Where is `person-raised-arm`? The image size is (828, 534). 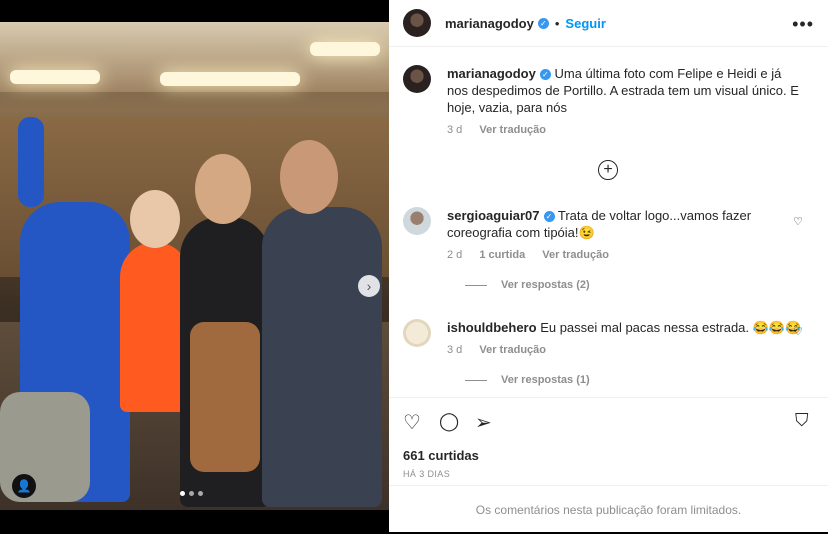 person-raised-arm is located at coordinates (31, 162).